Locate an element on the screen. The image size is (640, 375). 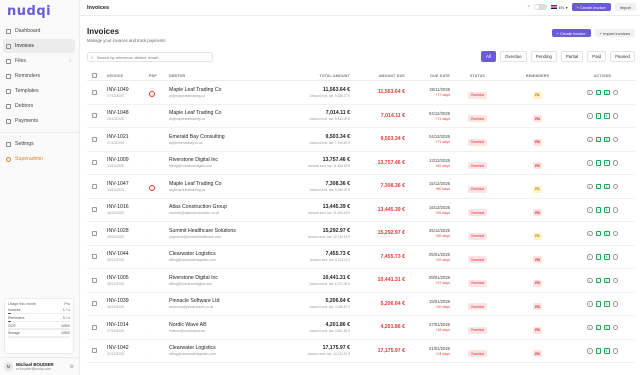
column-header-amount-due: AMOUNT DUE is located at coordinates (377, 76).